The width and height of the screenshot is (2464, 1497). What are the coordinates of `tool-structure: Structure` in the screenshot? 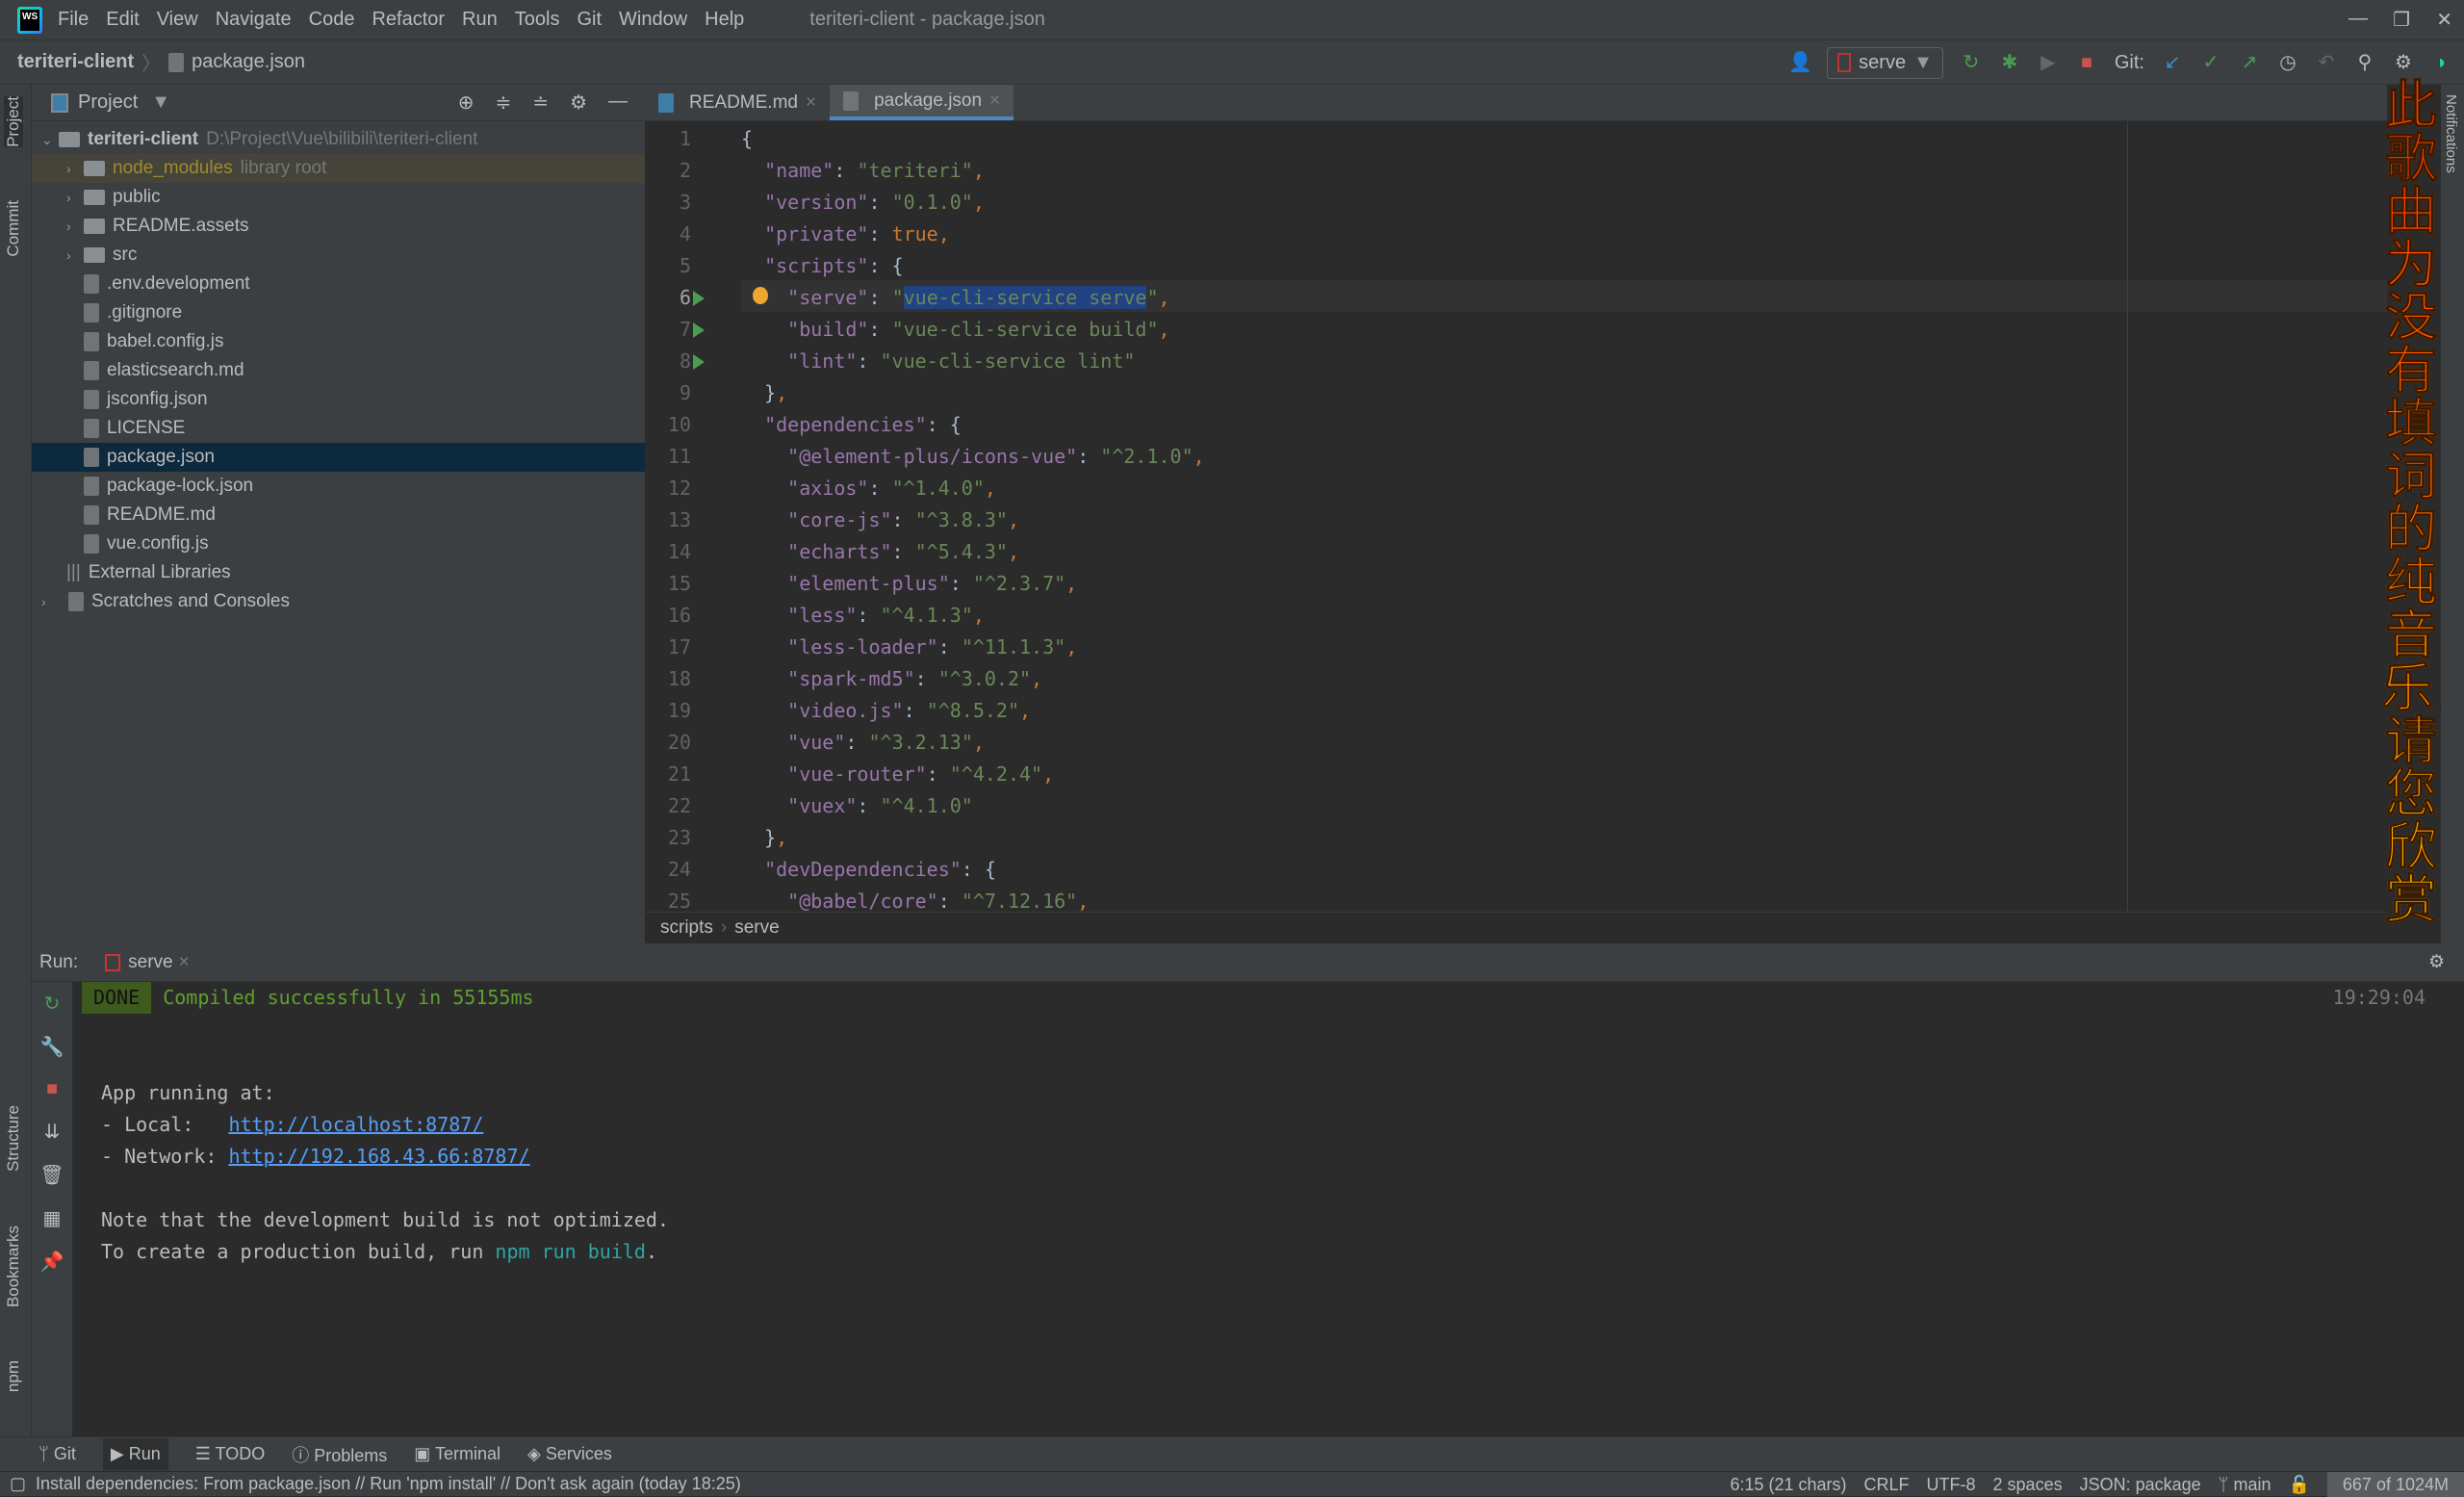 It's located at (13, 1138).